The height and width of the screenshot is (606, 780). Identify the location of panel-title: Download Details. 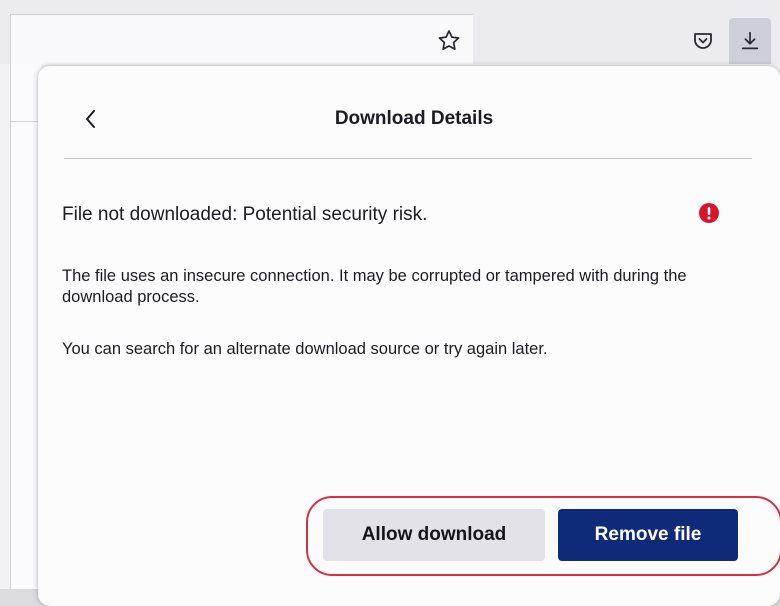
(414, 118).